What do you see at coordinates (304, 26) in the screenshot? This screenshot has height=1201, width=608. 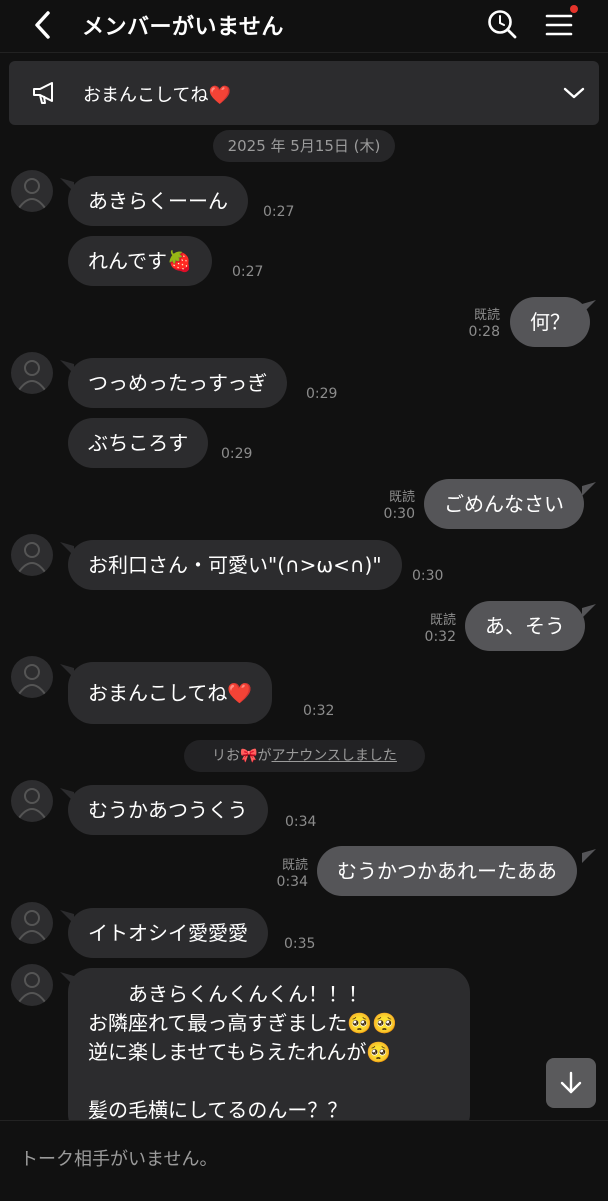 I see `top-bar: メンバーがいません` at bounding box center [304, 26].